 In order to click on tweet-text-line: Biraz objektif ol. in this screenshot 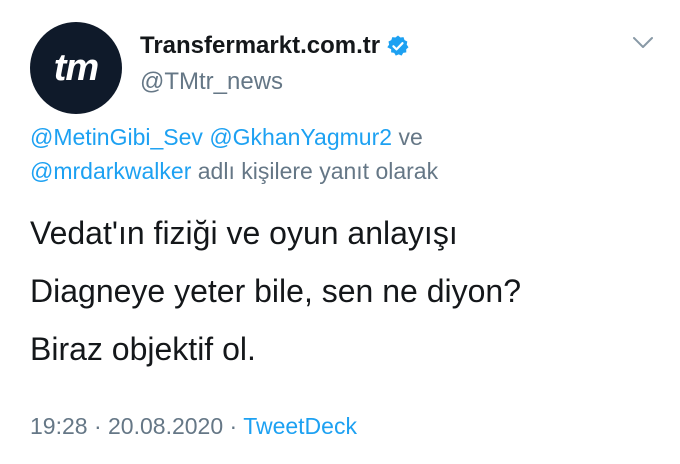, I will do `click(143, 349)`.